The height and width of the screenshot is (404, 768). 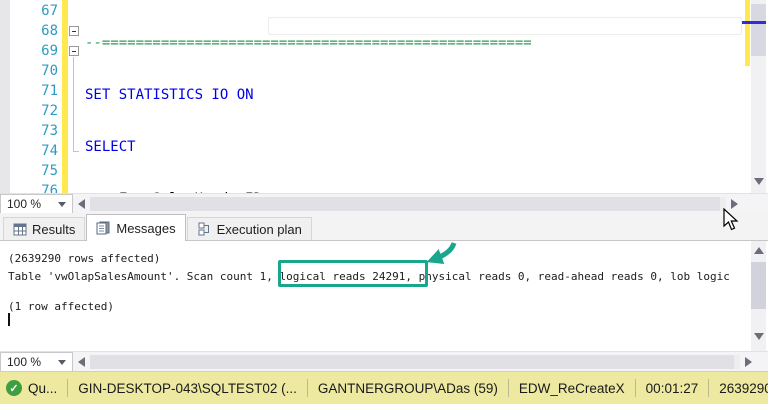 I want to click on user-name-label: GANTNERGROUP\ADas (59), so click(x=407, y=388).